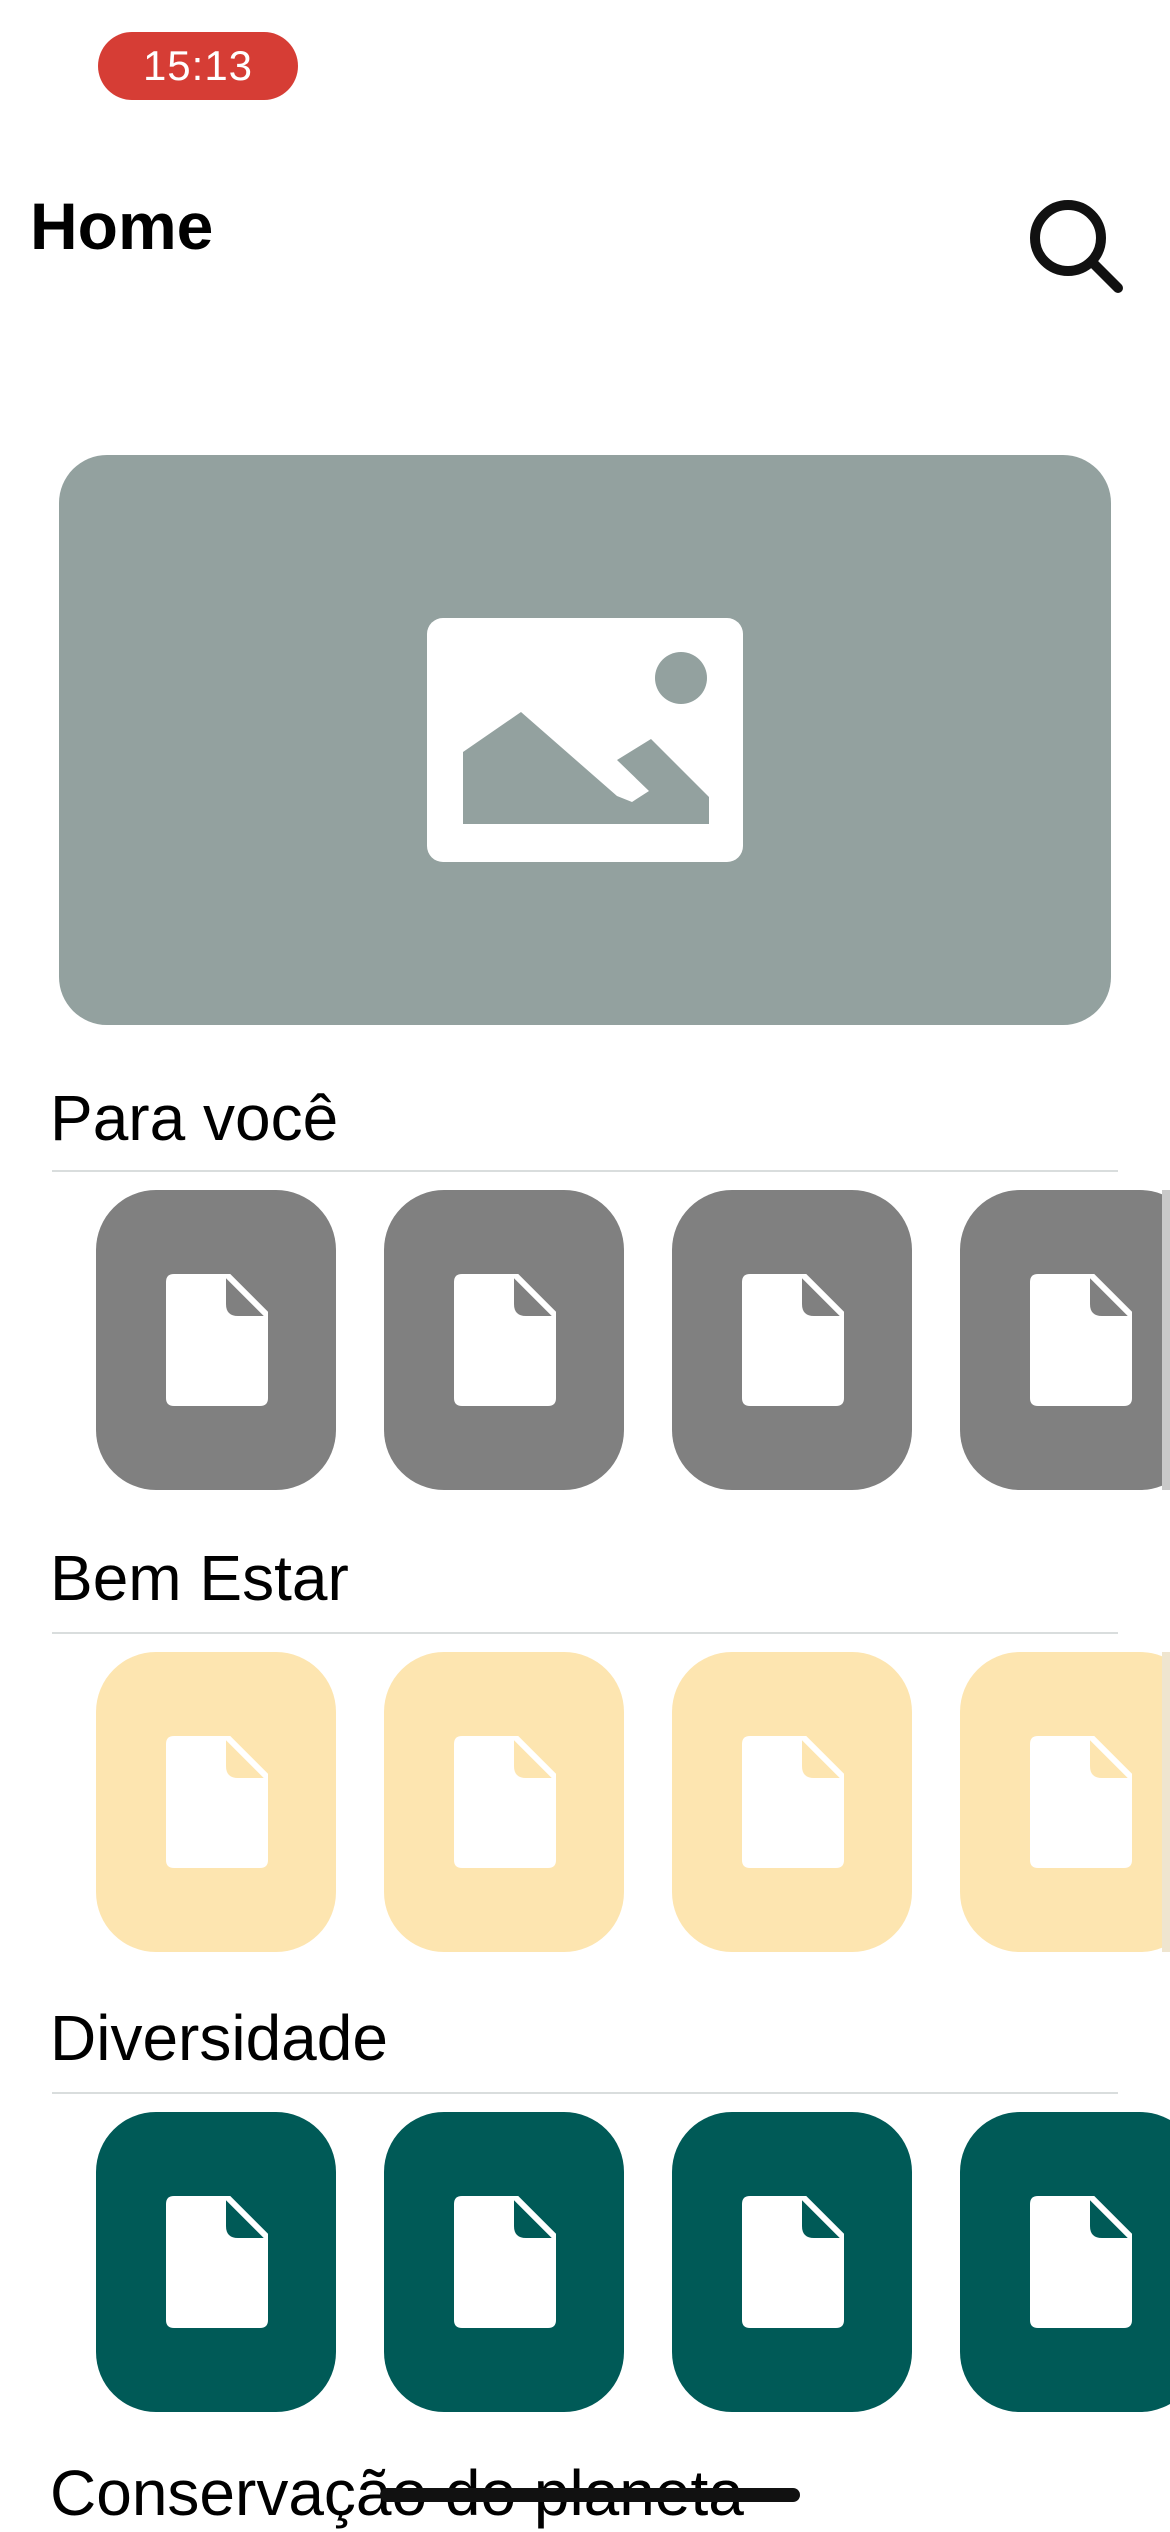  Describe the element at coordinates (122, 226) in the screenshot. I see `page-title: Home` at that location.